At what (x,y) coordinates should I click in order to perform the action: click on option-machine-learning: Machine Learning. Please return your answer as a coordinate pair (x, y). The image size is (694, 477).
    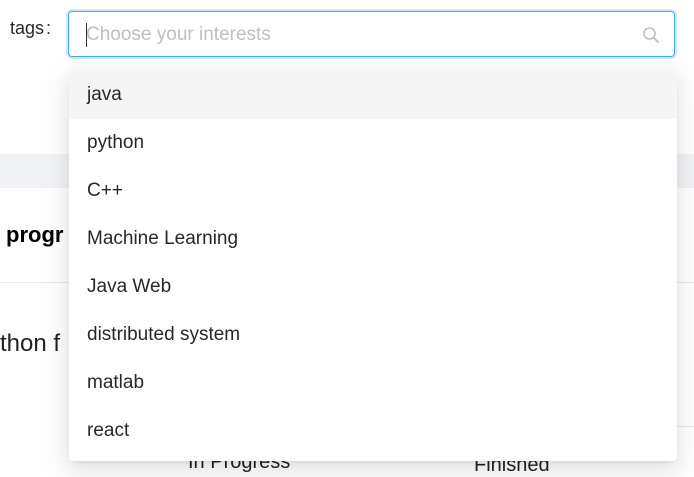
    Looking at the image, I should click on (373, 239).